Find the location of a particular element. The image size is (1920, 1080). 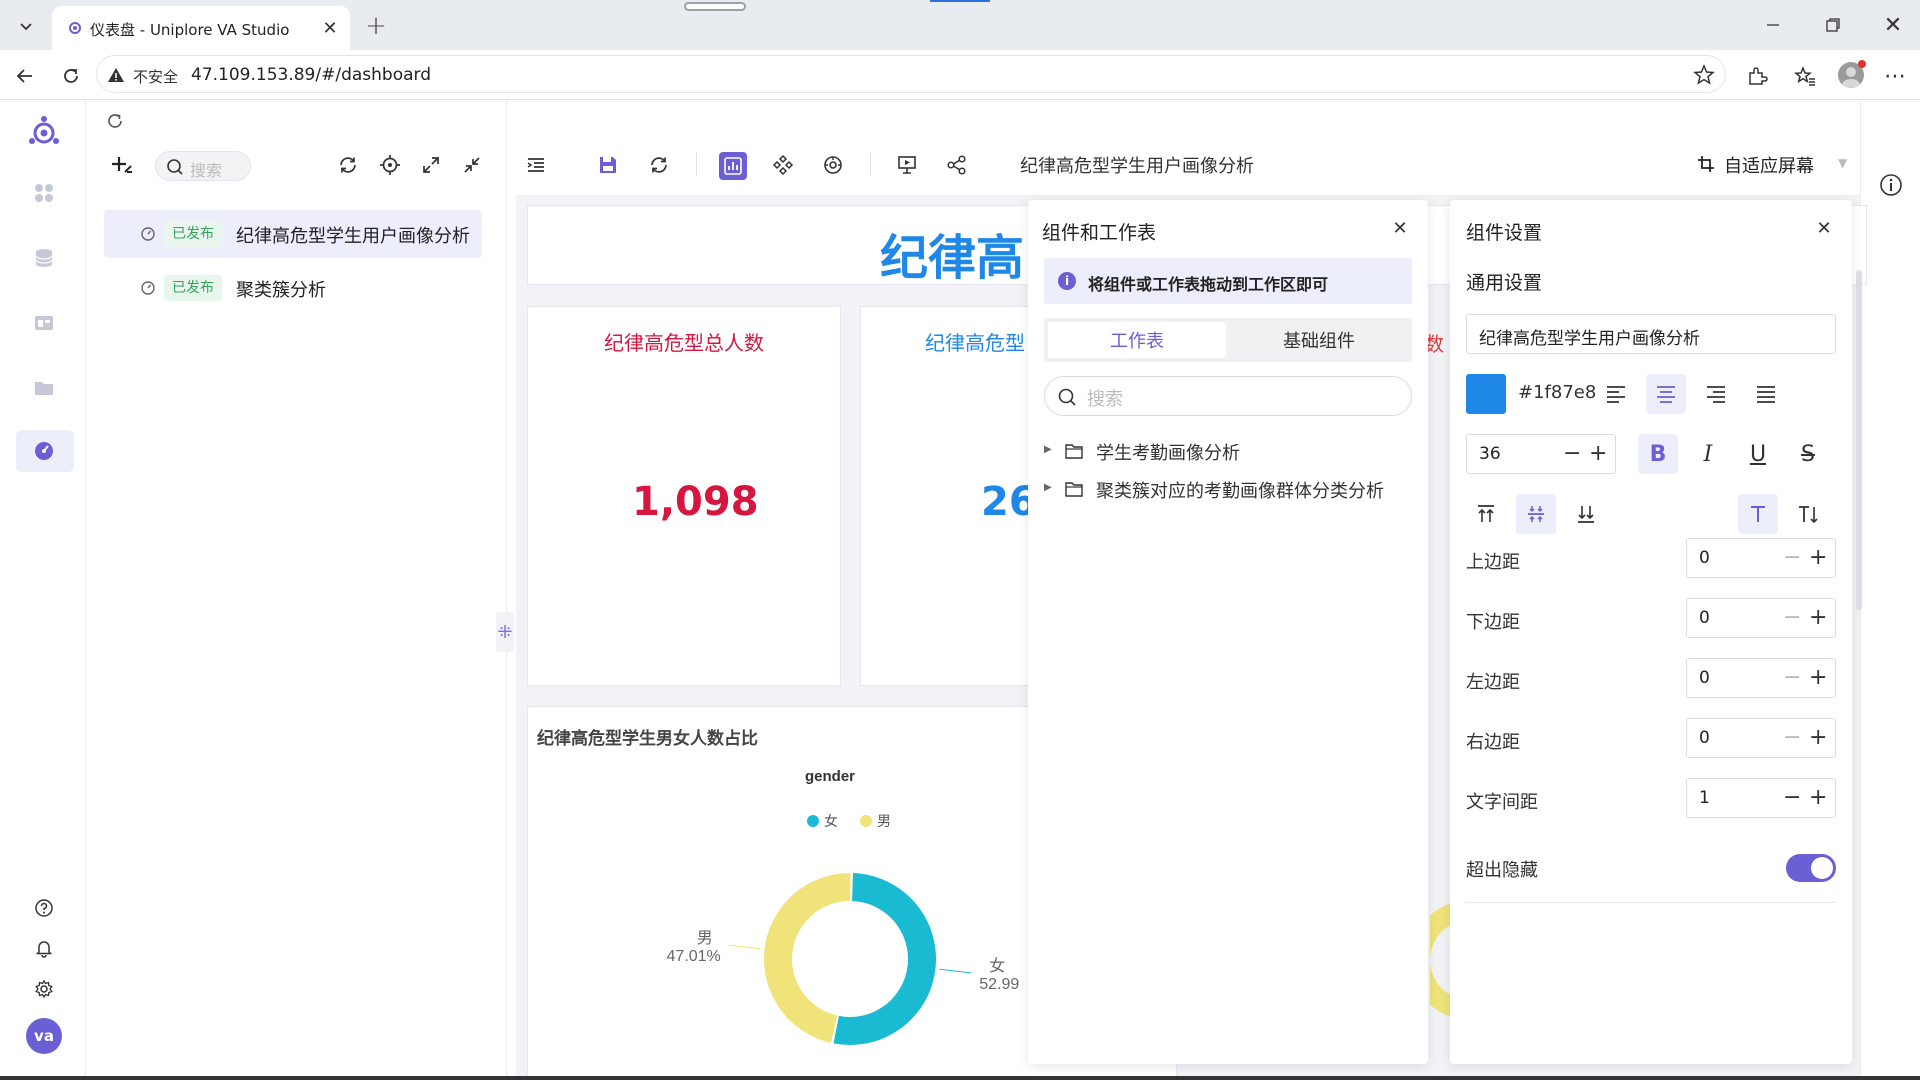

dashboard-search-input: 搜索 is located at coordinates (203, 166).